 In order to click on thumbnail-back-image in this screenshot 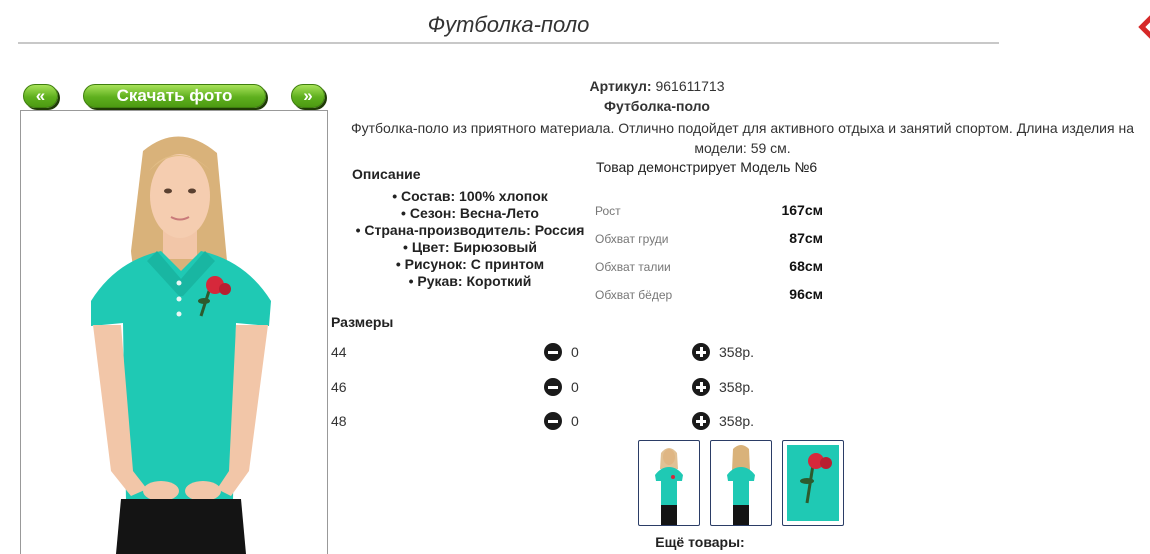, I will do `click(741, 485)`.